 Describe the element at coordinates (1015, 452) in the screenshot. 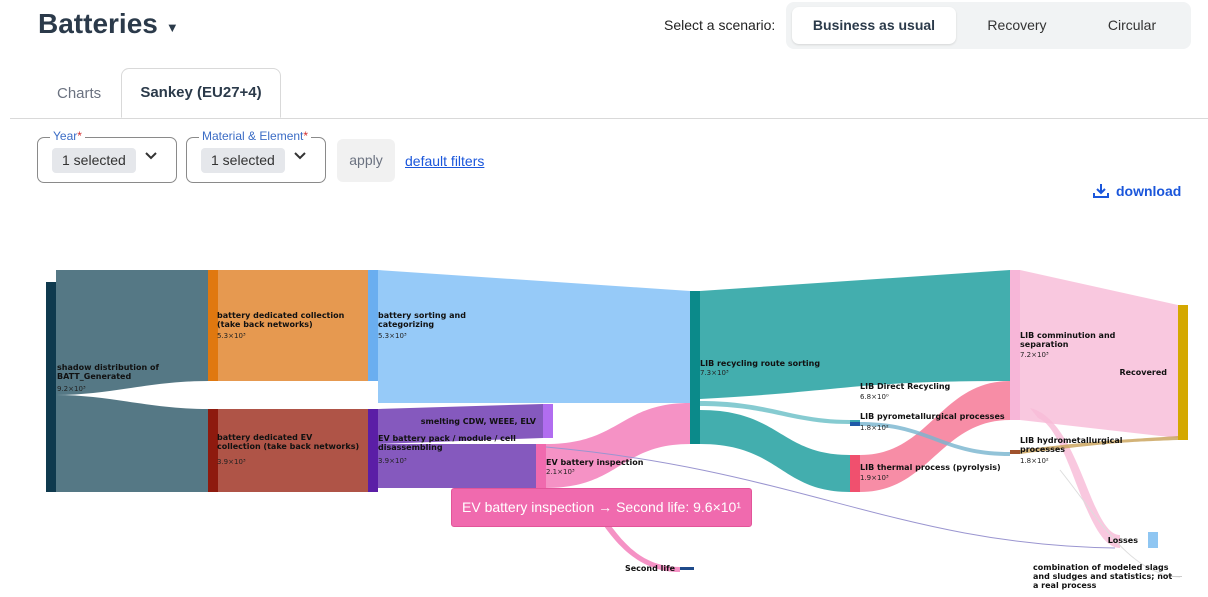

I see `node-lib-hydro` at that location.